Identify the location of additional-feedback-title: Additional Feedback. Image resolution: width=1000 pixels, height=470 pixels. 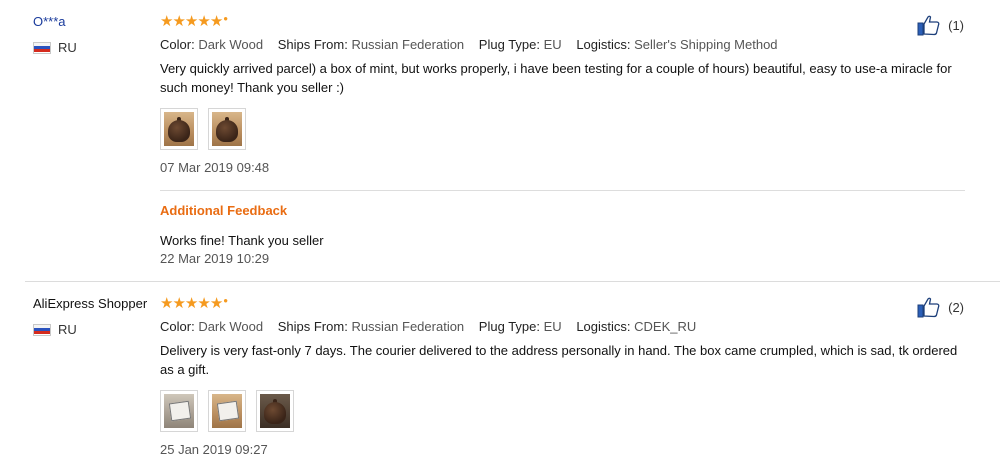
(224, 210).